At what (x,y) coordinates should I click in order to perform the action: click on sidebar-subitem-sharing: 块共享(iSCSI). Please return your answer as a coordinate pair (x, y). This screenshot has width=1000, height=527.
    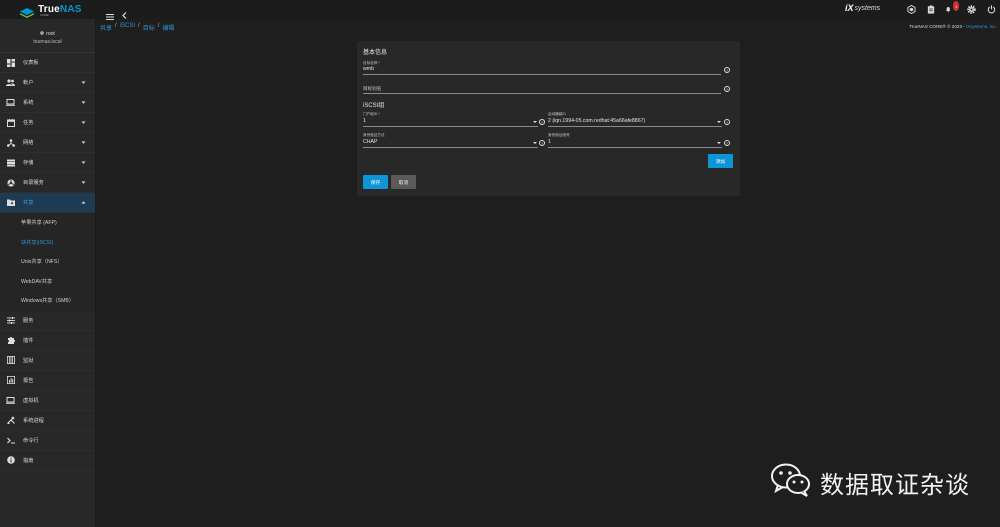
    Looking at the image, I should click on (47, 242).